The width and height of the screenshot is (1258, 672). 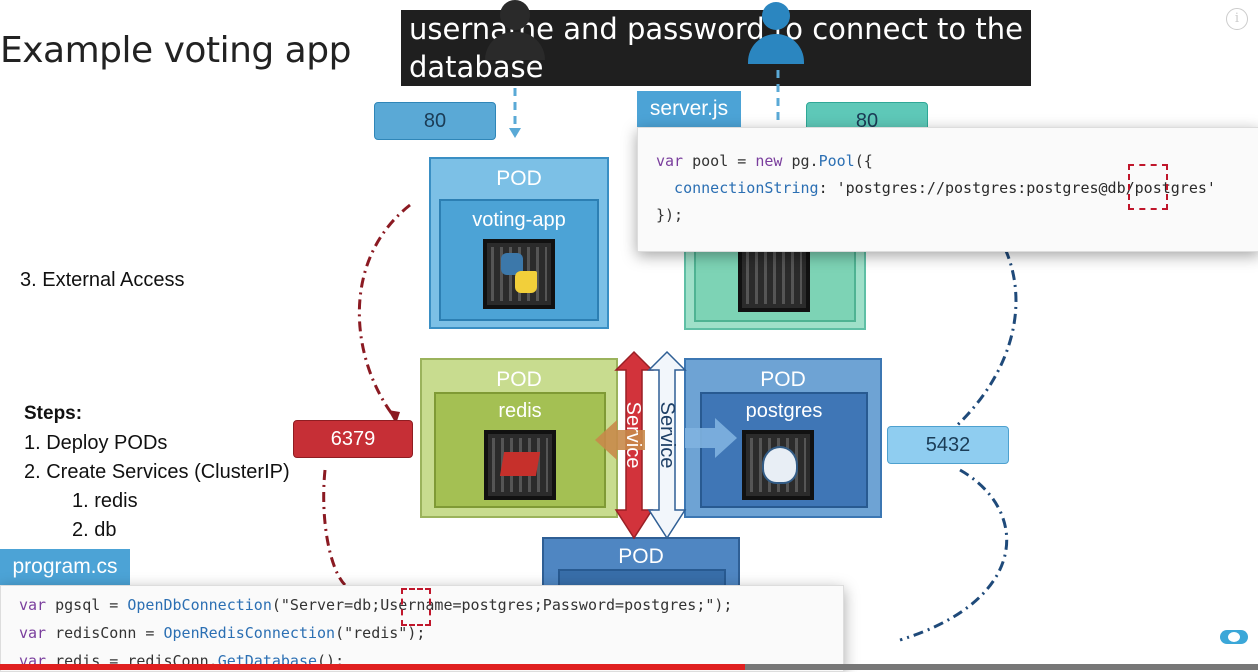 I want to click on video-progress-played, so click(x=372, y=667).